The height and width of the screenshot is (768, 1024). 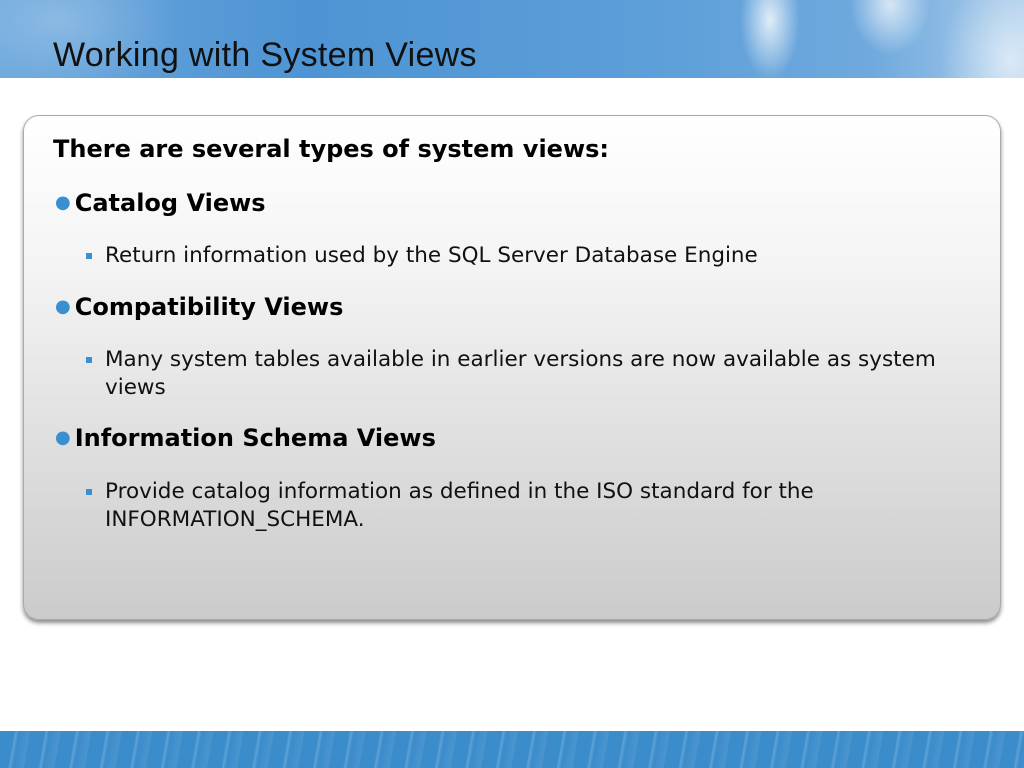 I want to click on bullet-heading: Information Schema Views, so click(x=255, y=438).